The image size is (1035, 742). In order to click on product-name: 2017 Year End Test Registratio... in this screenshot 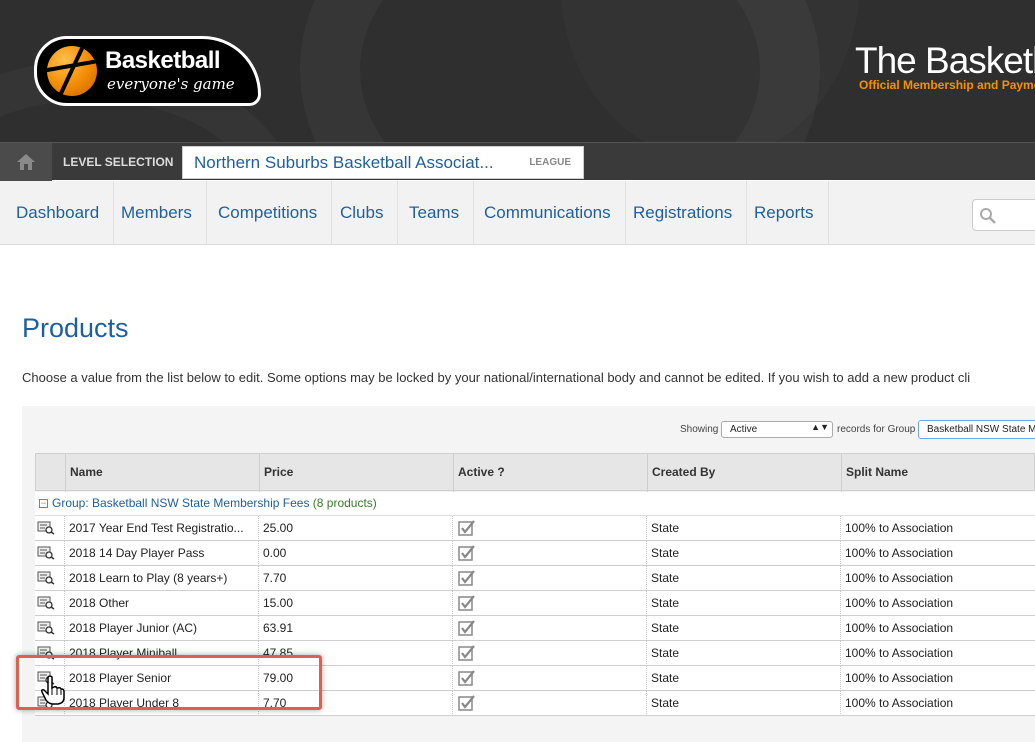, I will do `click(161, 528)`.